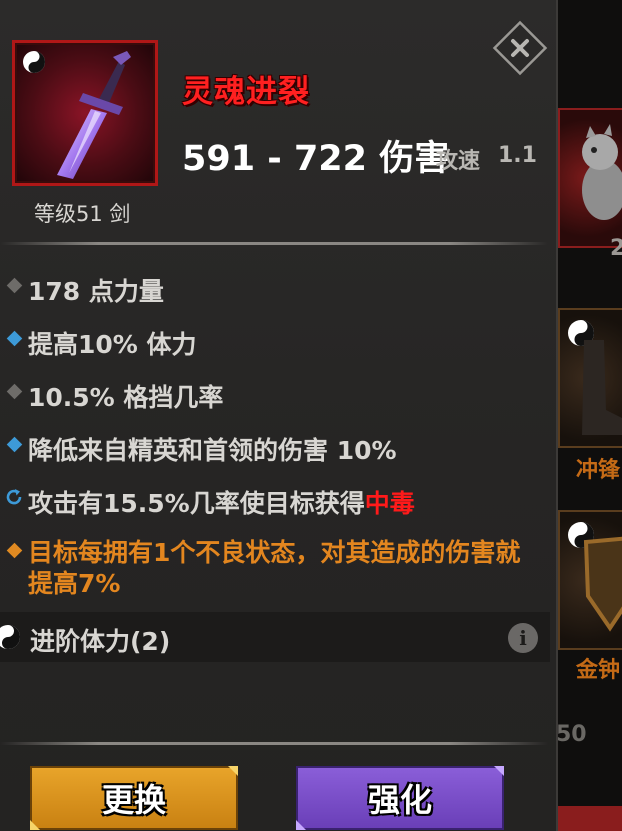 The image size is (622, 831). Describe the element at coordinates (458, 161) in the screenshot. I see `attack-speed-label: 攻速` at that location.